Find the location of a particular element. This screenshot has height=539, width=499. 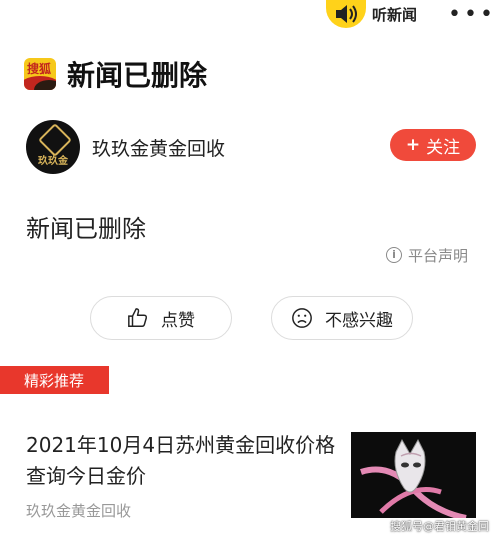

sad-face-icon is located at coordinates (302, 318).